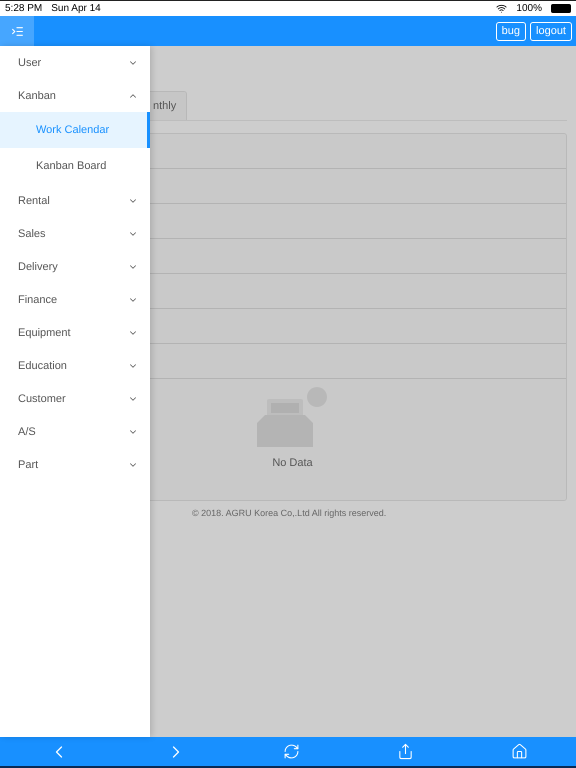  I want to click on refresh-icon, so click(291, 751).